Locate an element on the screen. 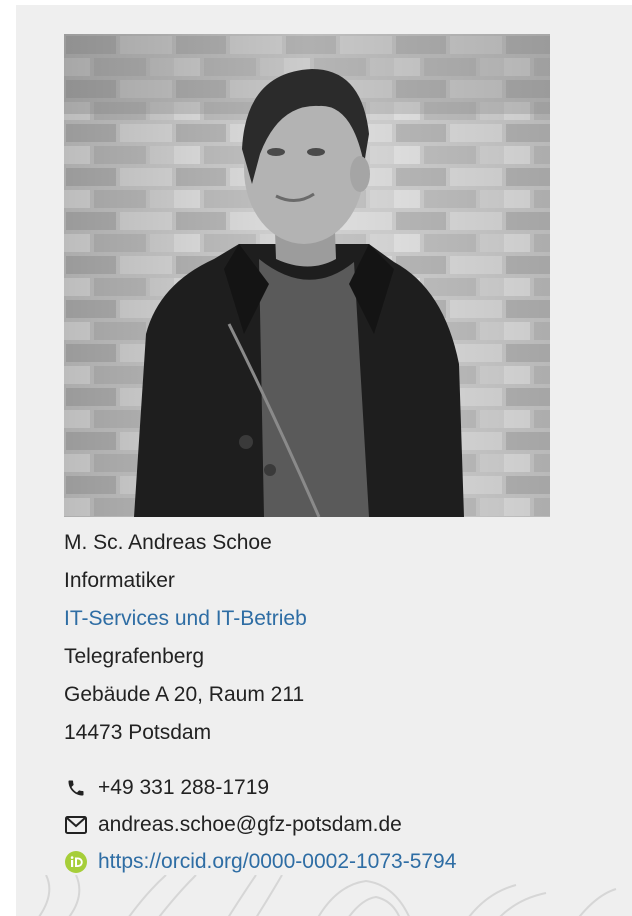 Image resolution: width=632 pixels, height=916 pixels. envelope-icon is located at coordinates (76, 825).